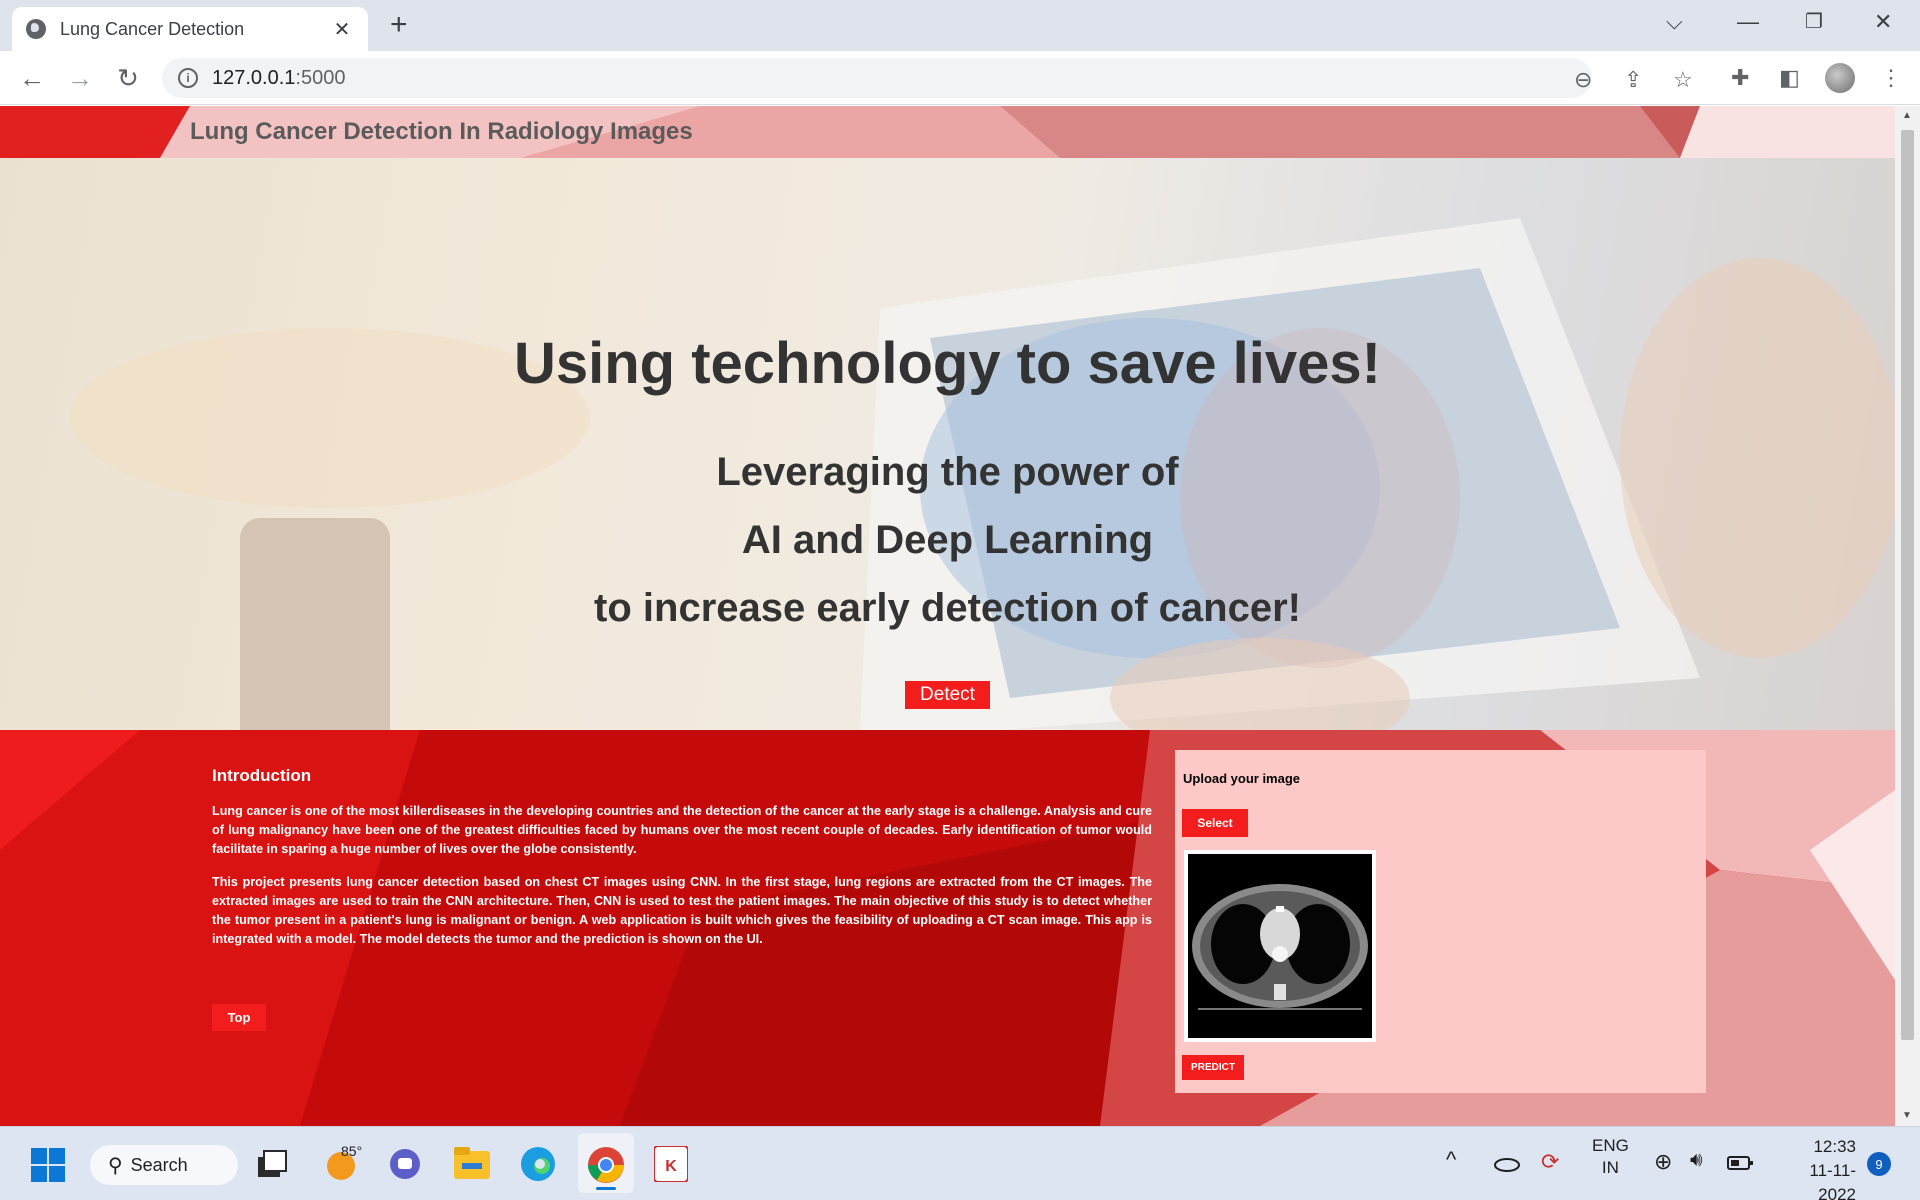 The image size is (1920, 1200). Describe the element at coordinates (1610, 1157) in the screenshot. I see `input-language-indicator: ENG IN` at that location.